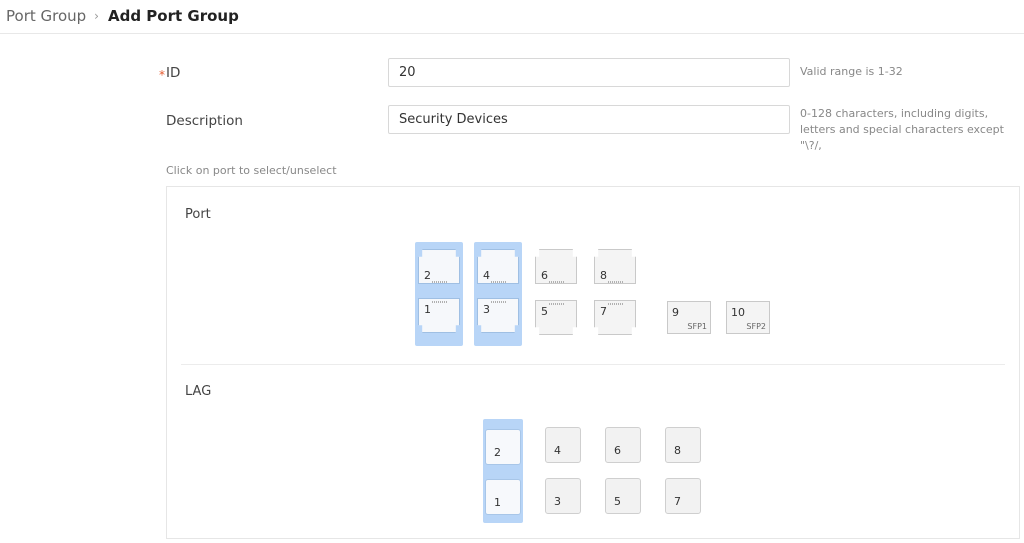  What do you see at coordinates (46, 16) in the screenshot?
I see `breadcrumb-port-group-link: Port Group` at bounding box center [46, 16].